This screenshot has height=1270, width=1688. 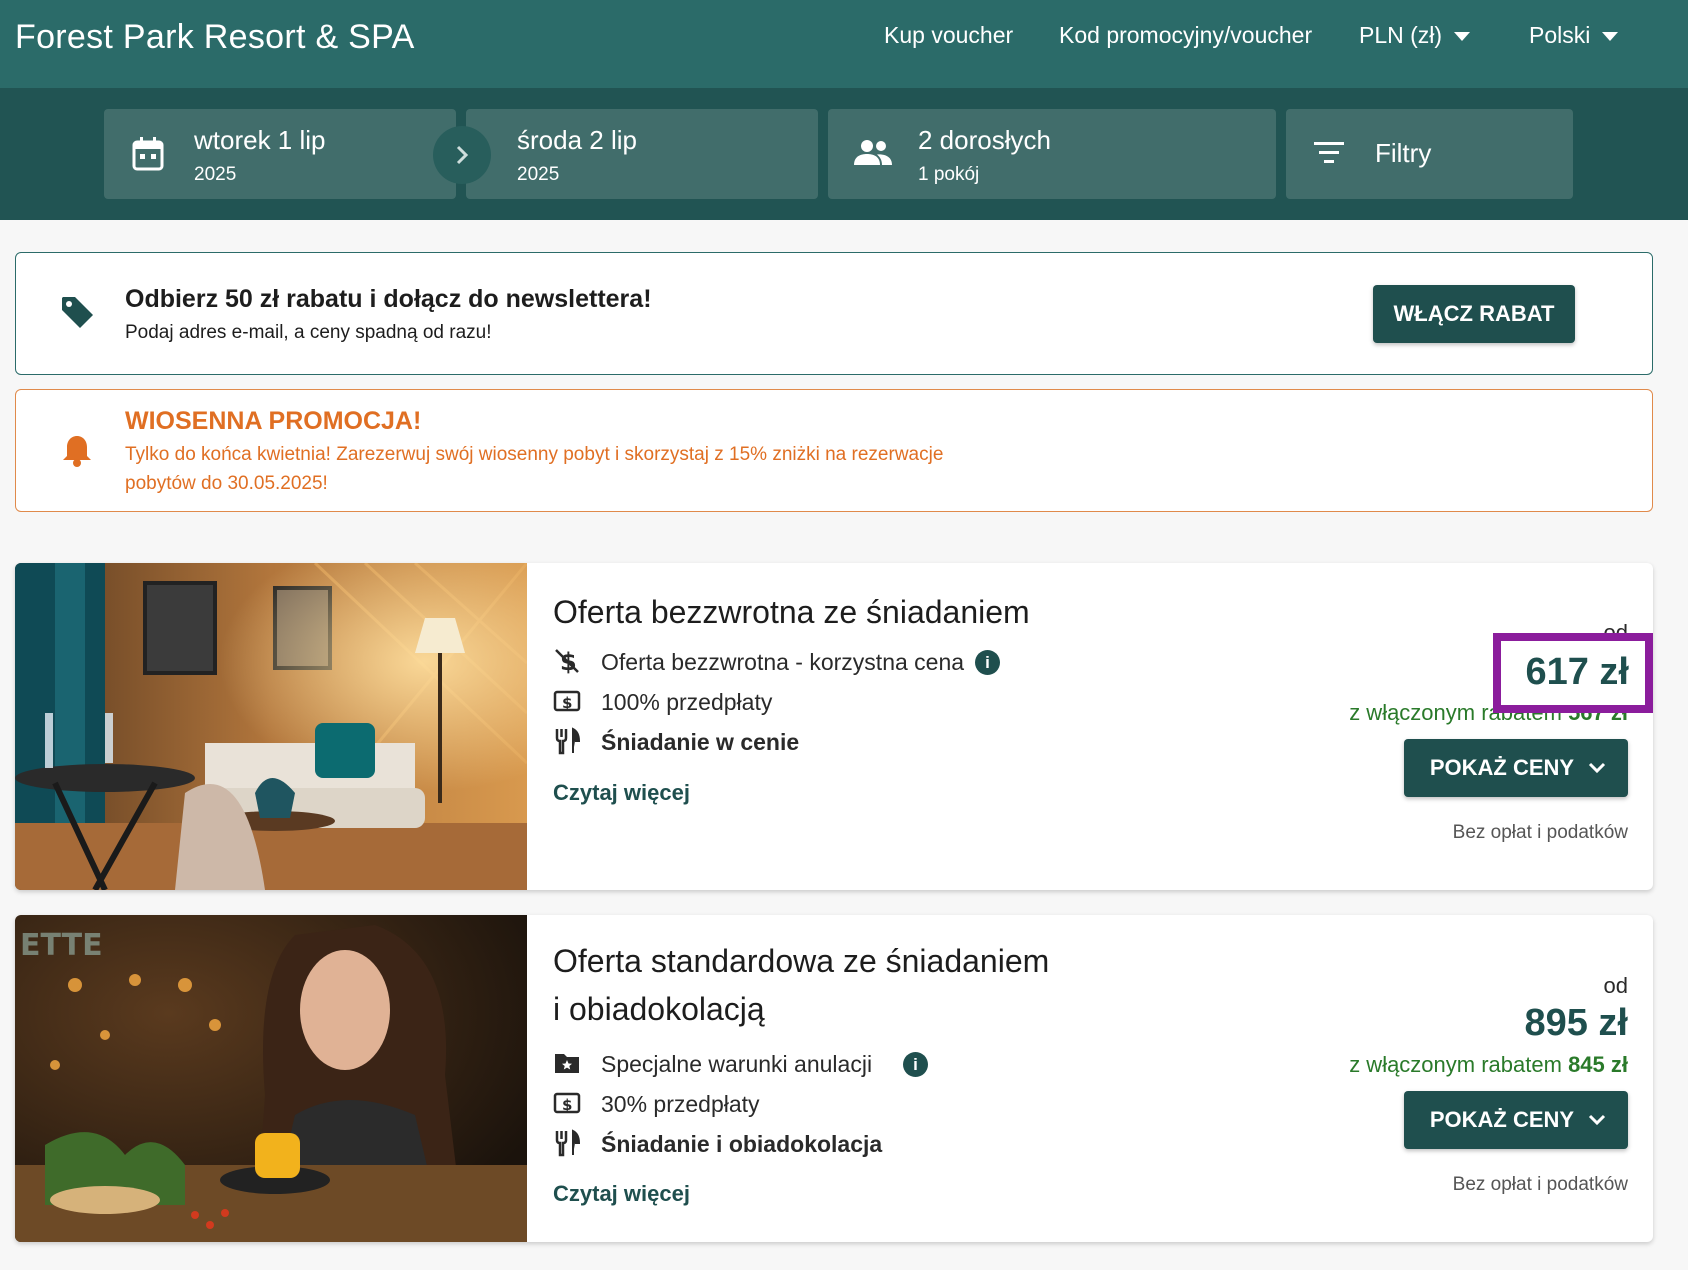 I want to click on feature-prepayment: $ 30% przedpłaty, so click(x=853, y=1104).